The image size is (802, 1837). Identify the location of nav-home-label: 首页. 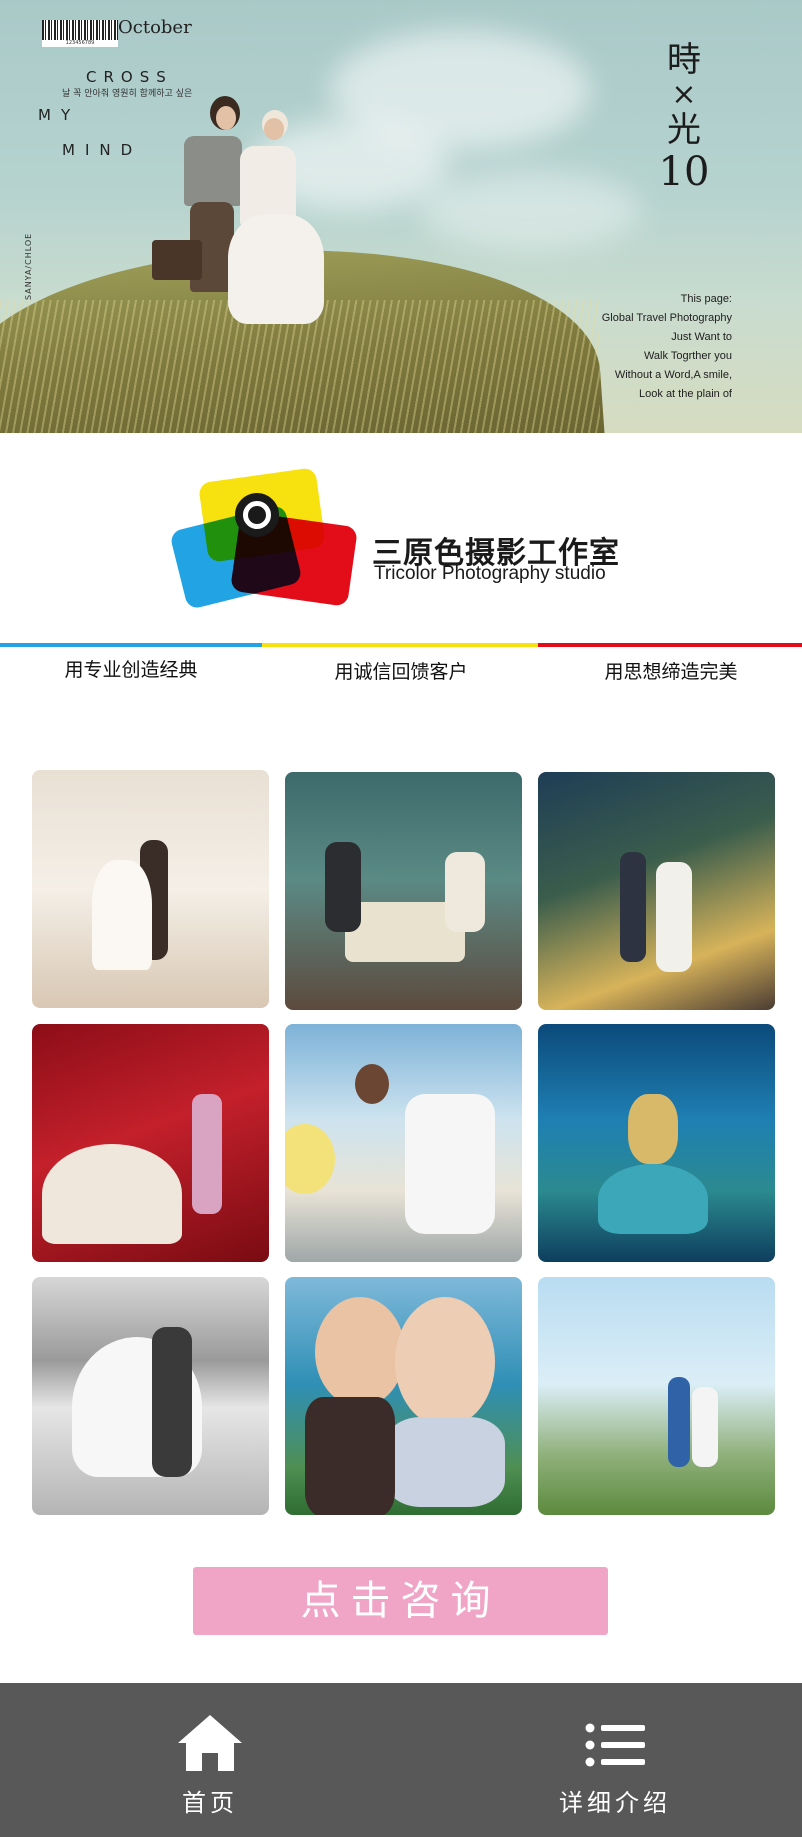
(210, 1803).